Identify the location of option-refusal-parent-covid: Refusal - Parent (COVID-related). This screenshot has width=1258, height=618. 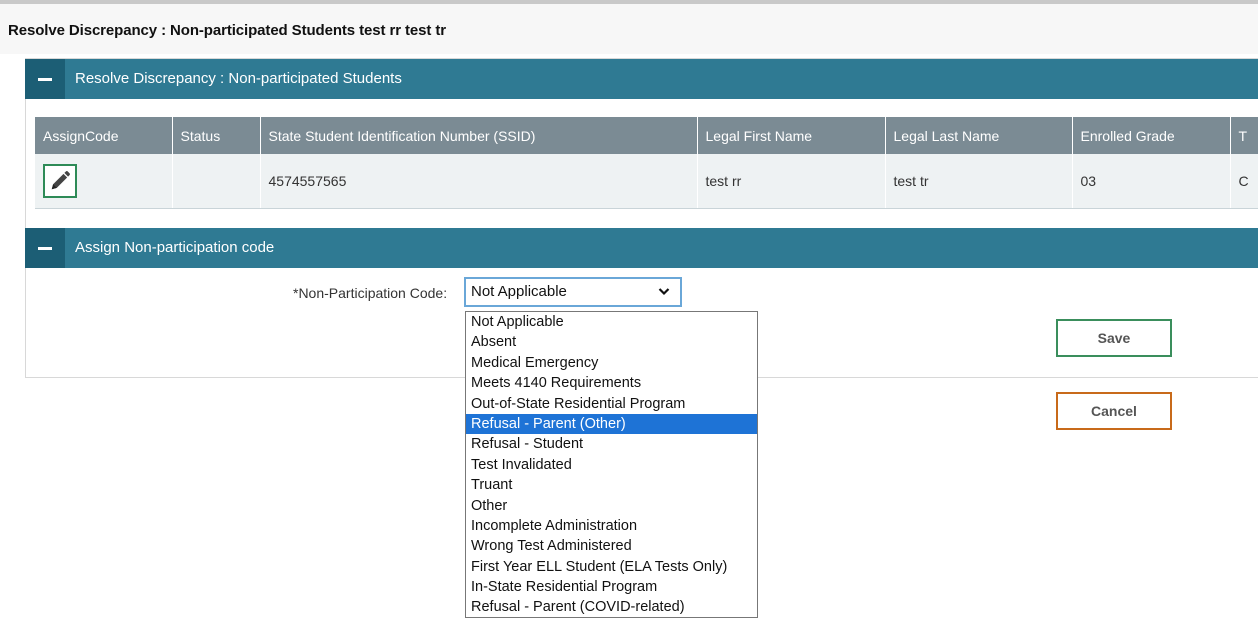
(611, 607).